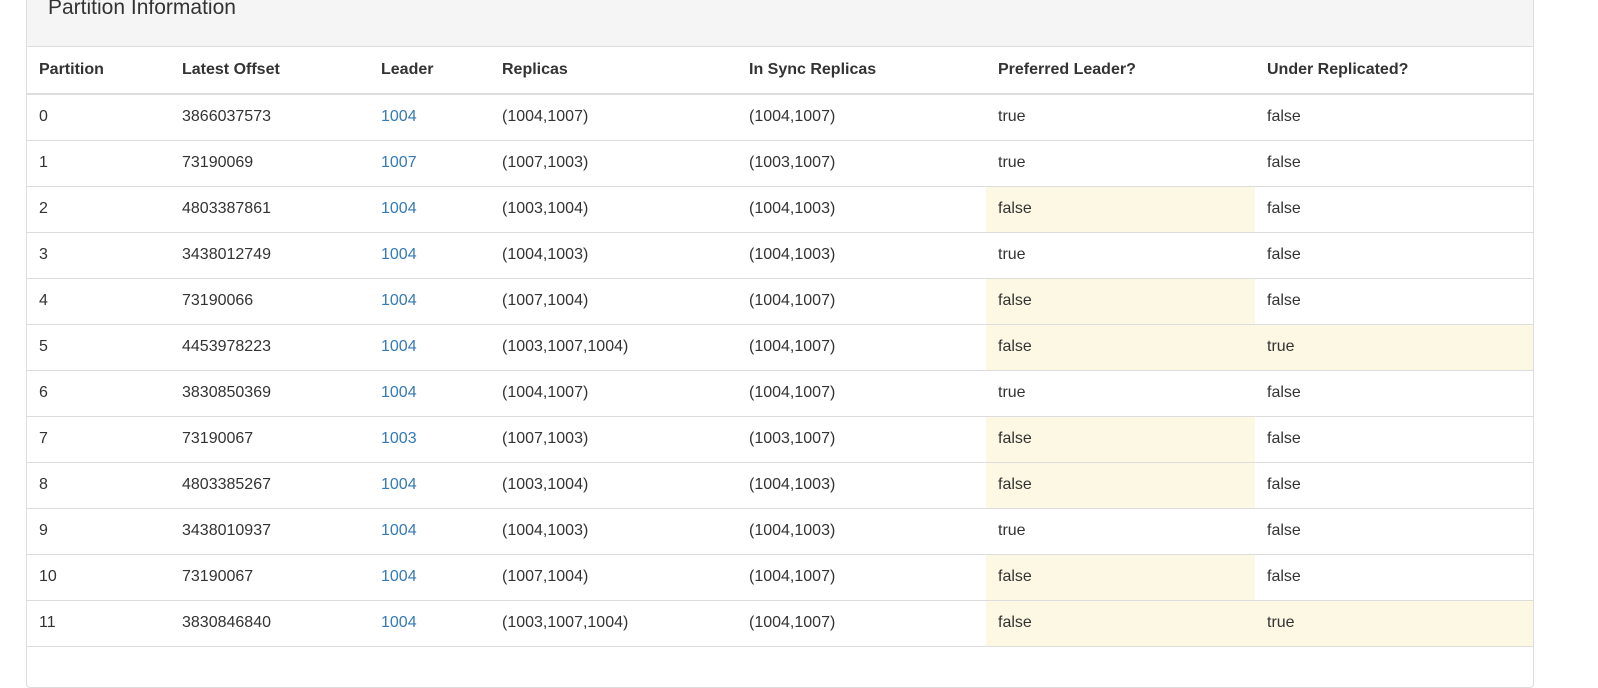 This screenshot has height=688, width=1598. I want to click on partition-cell: 5, so click(98, 346).